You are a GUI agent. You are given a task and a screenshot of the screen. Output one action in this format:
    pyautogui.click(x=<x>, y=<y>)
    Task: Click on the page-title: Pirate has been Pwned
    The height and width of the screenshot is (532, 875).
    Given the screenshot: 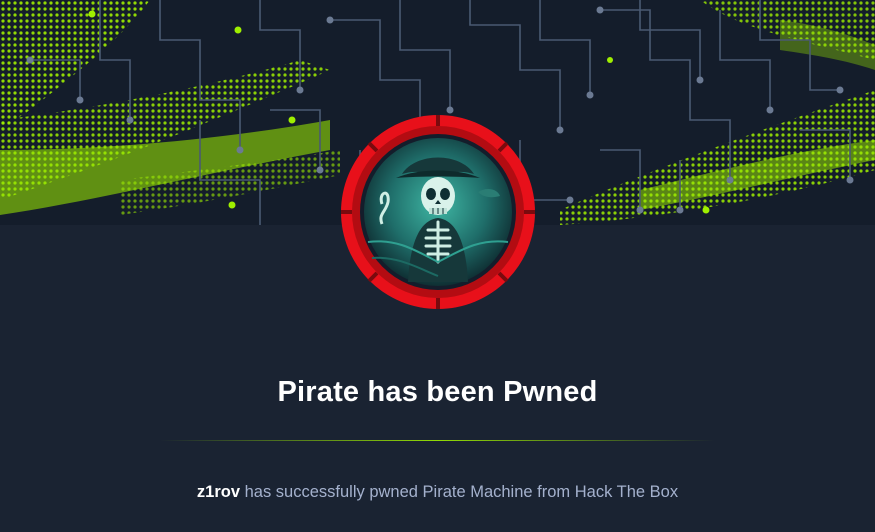 What is the action you would take?
    pyautogui.click(x=437, y=392)
    